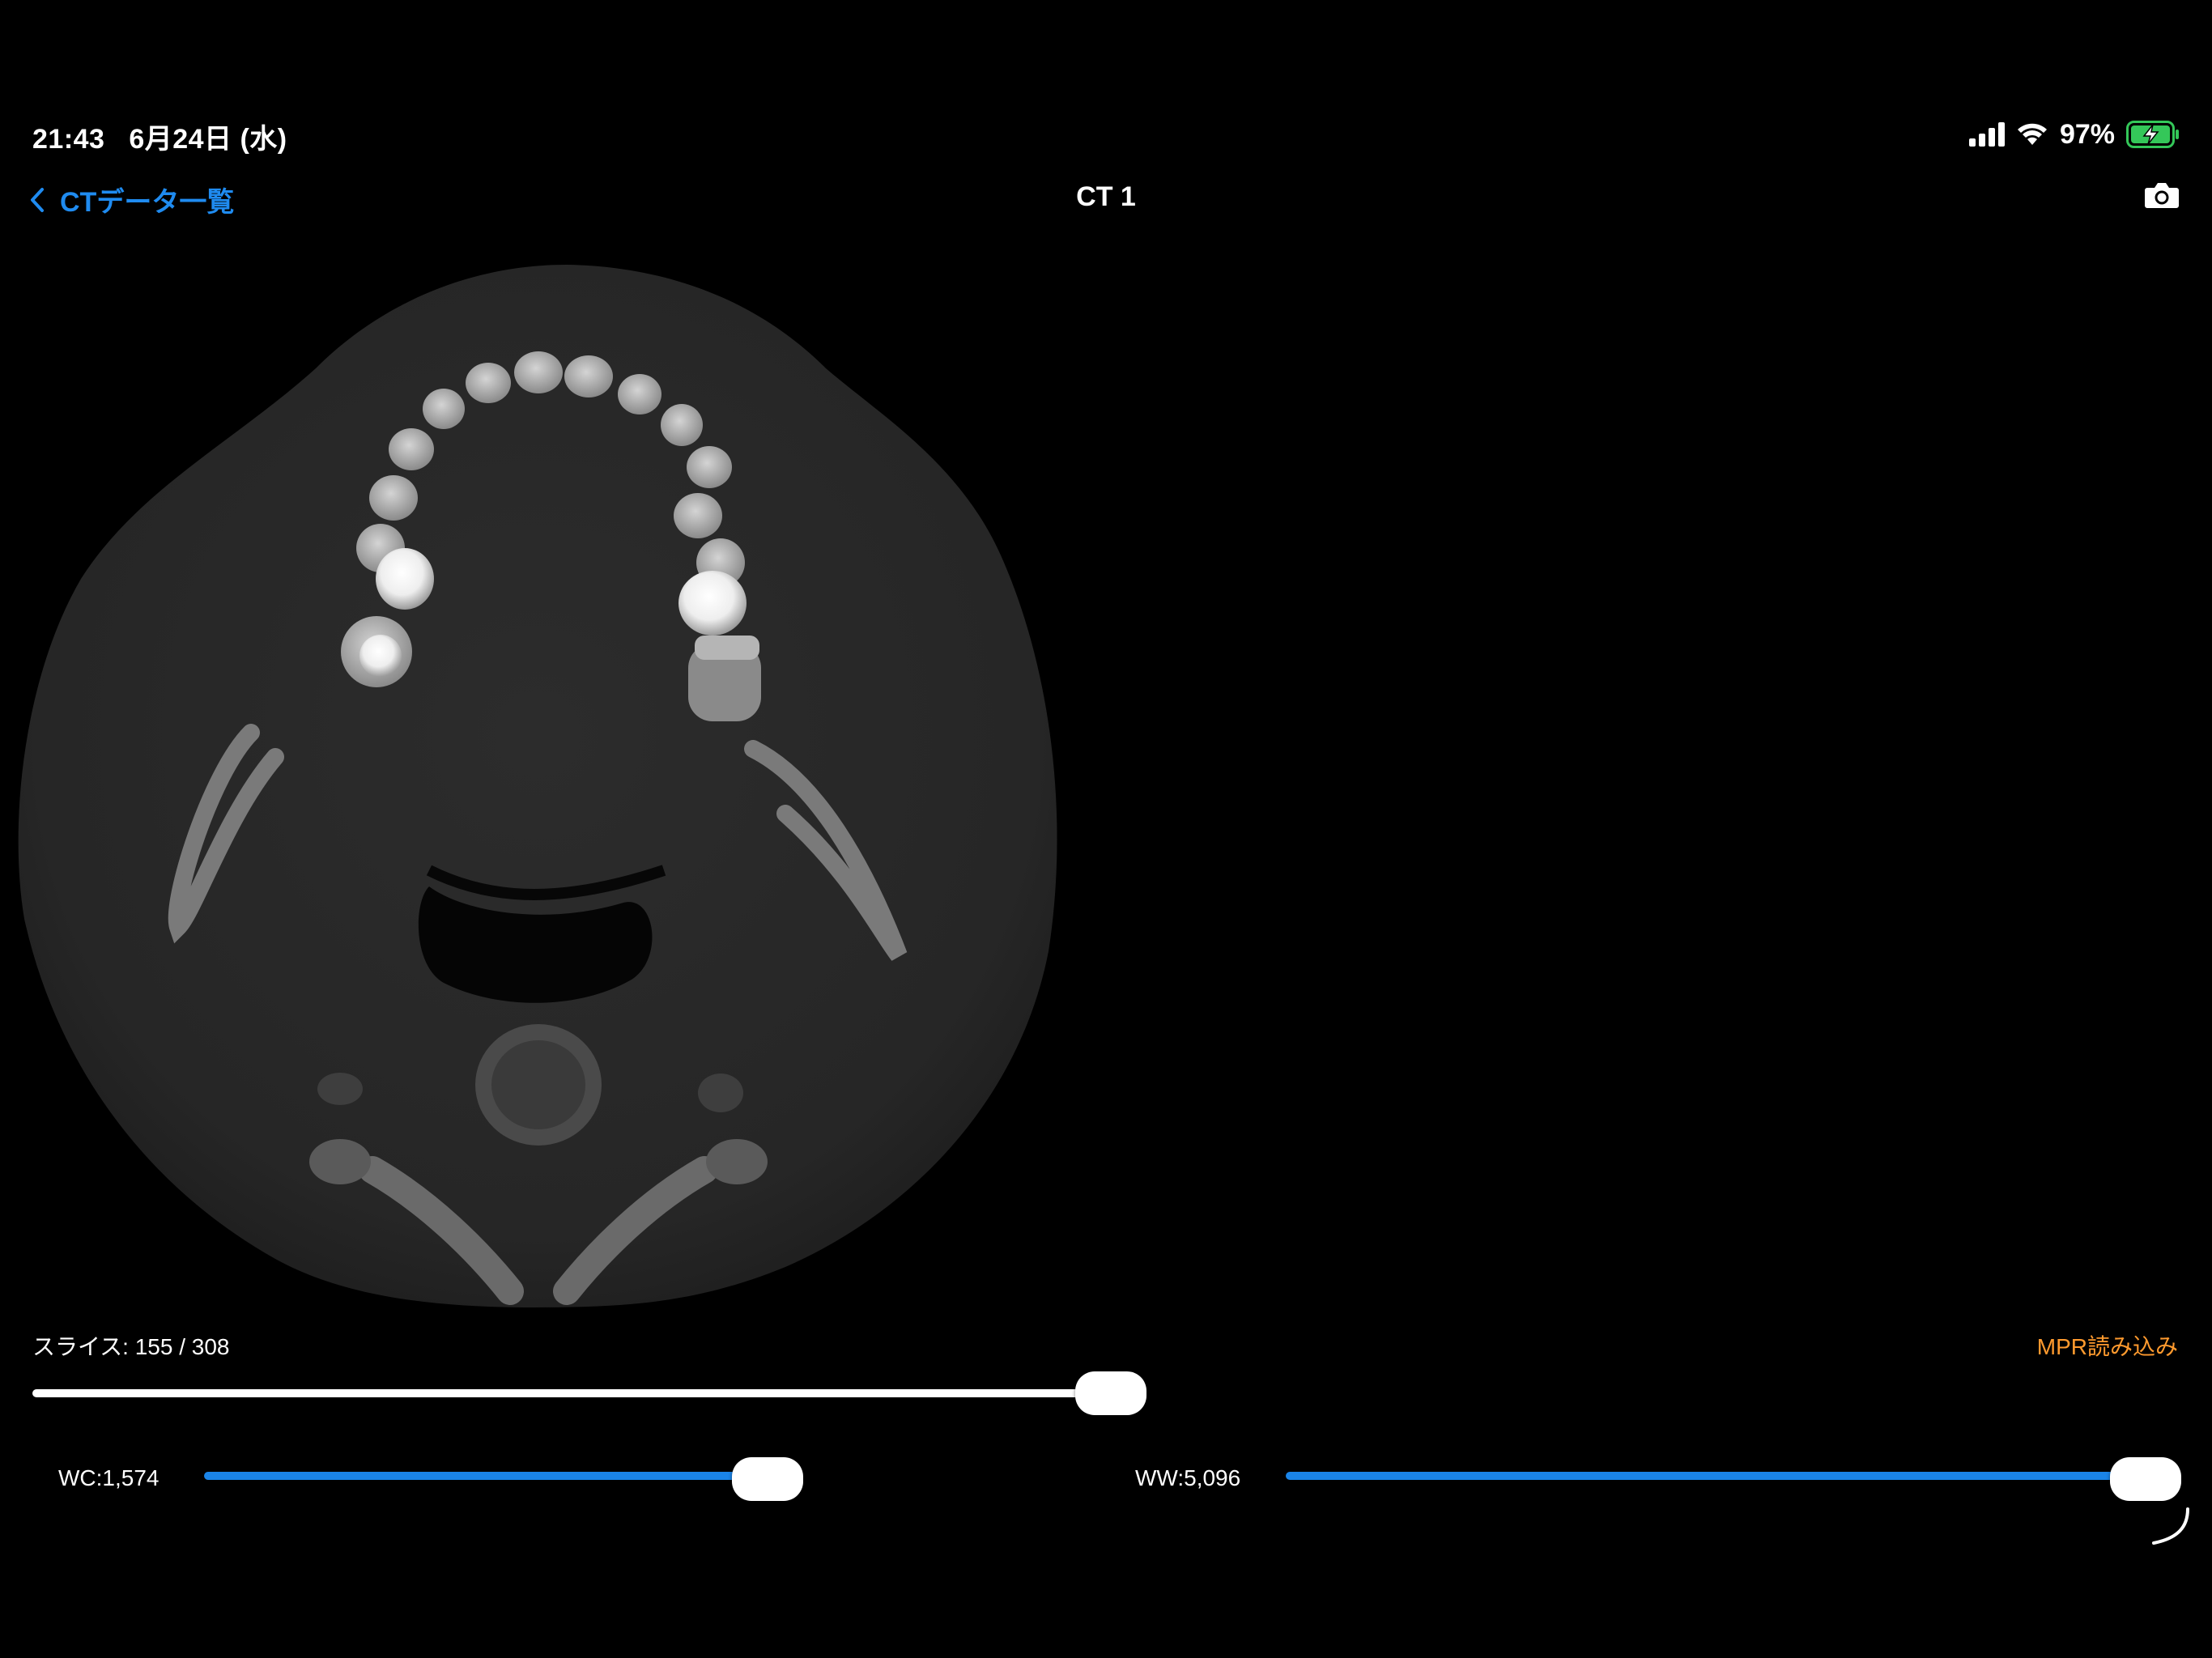 This screenshot has height=1658, width=2212. I want to click on loading-spinner-icon, so click(2170, 1526).